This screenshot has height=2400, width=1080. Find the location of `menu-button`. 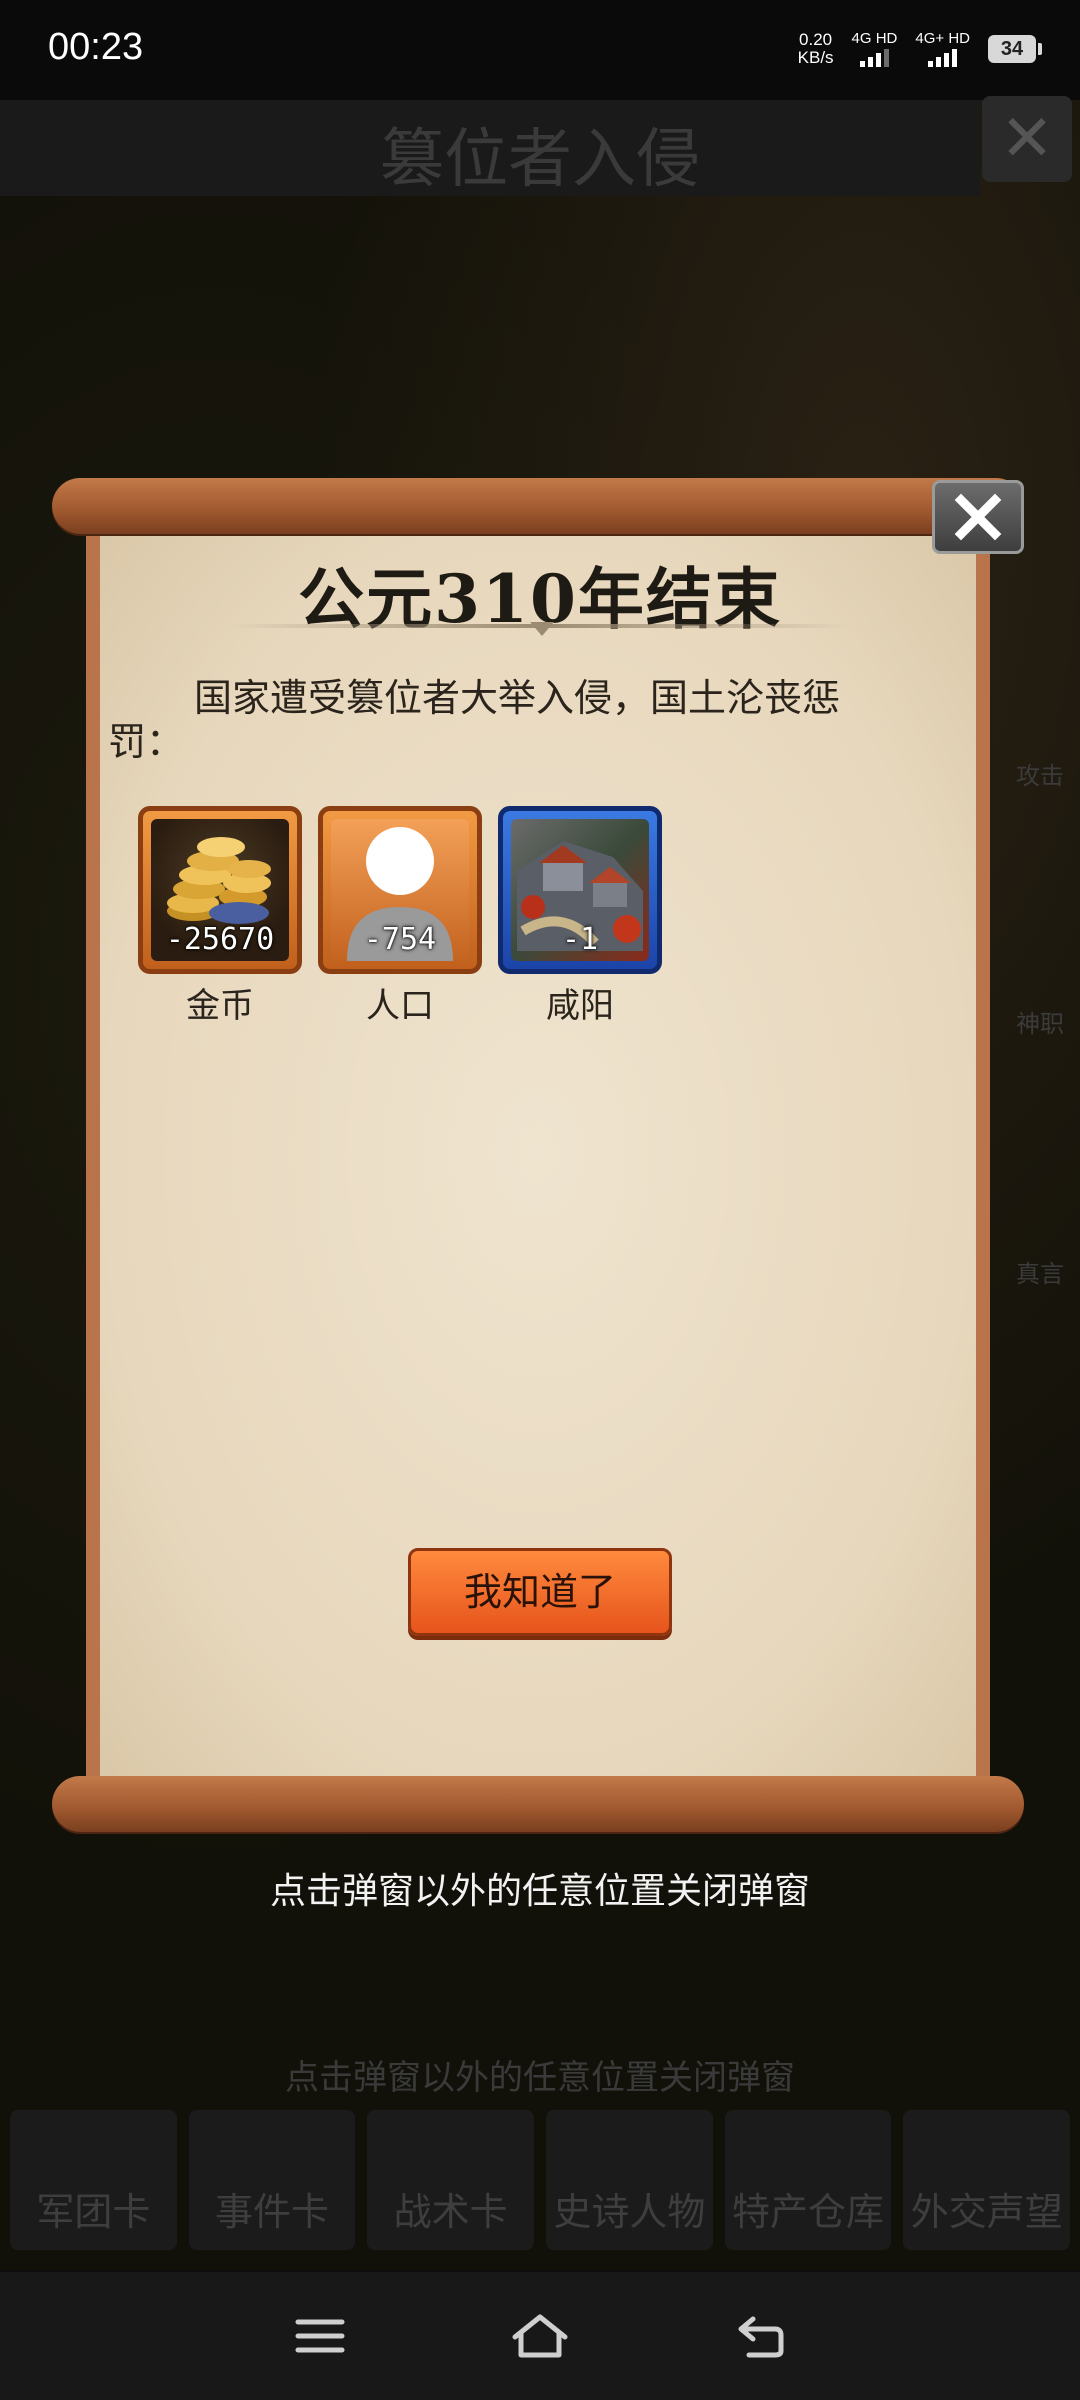

menu-button is located at coordinates (320, 2336).